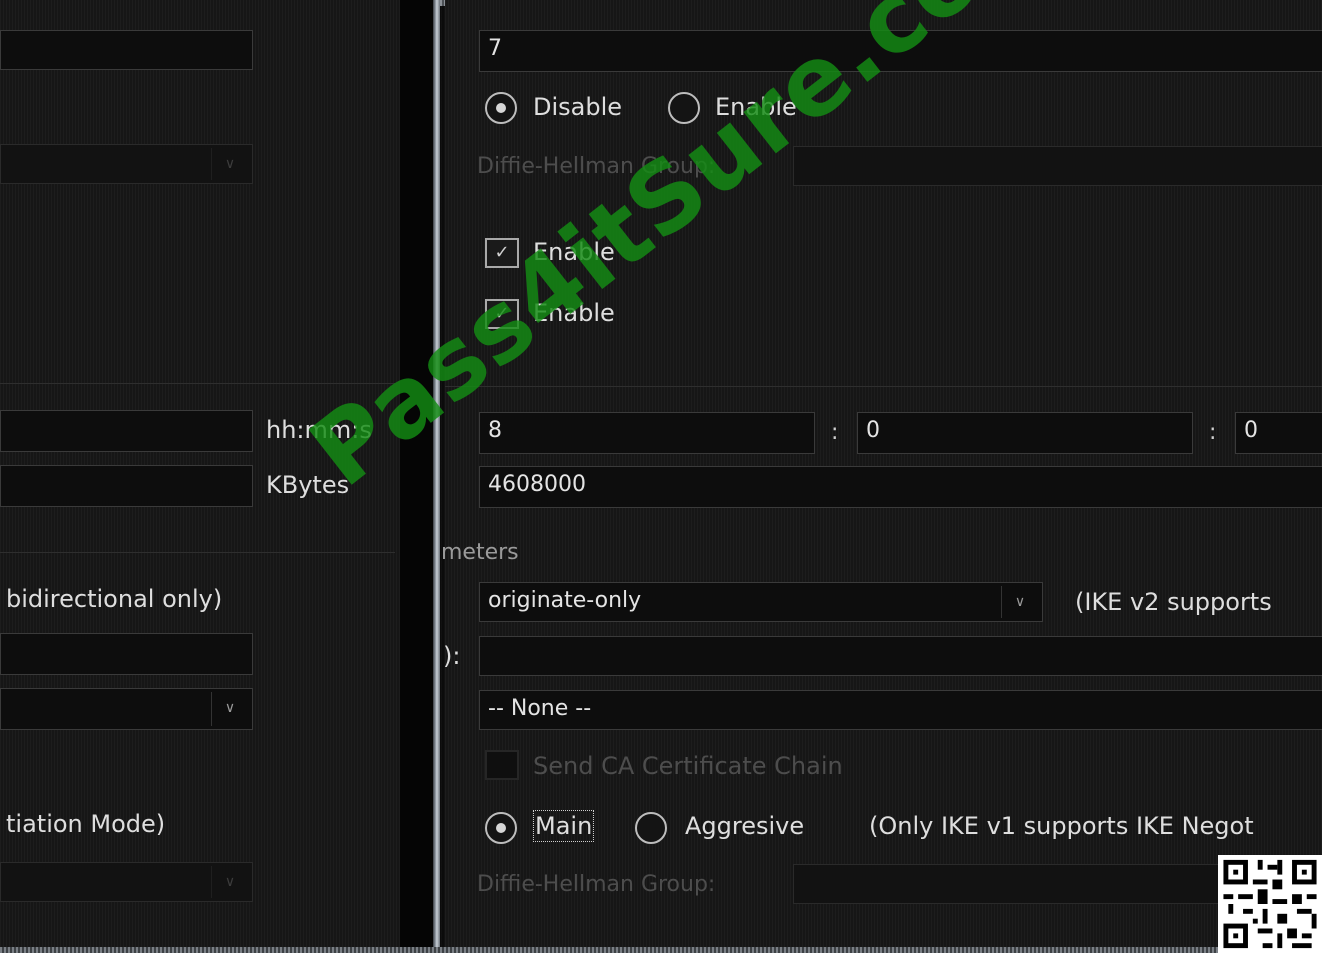 This screenshot has width=1322, height=953. What do you see at coordinates (900, 656) in the screenshot?
I see `identity-field` at bounding box center [900, 656].